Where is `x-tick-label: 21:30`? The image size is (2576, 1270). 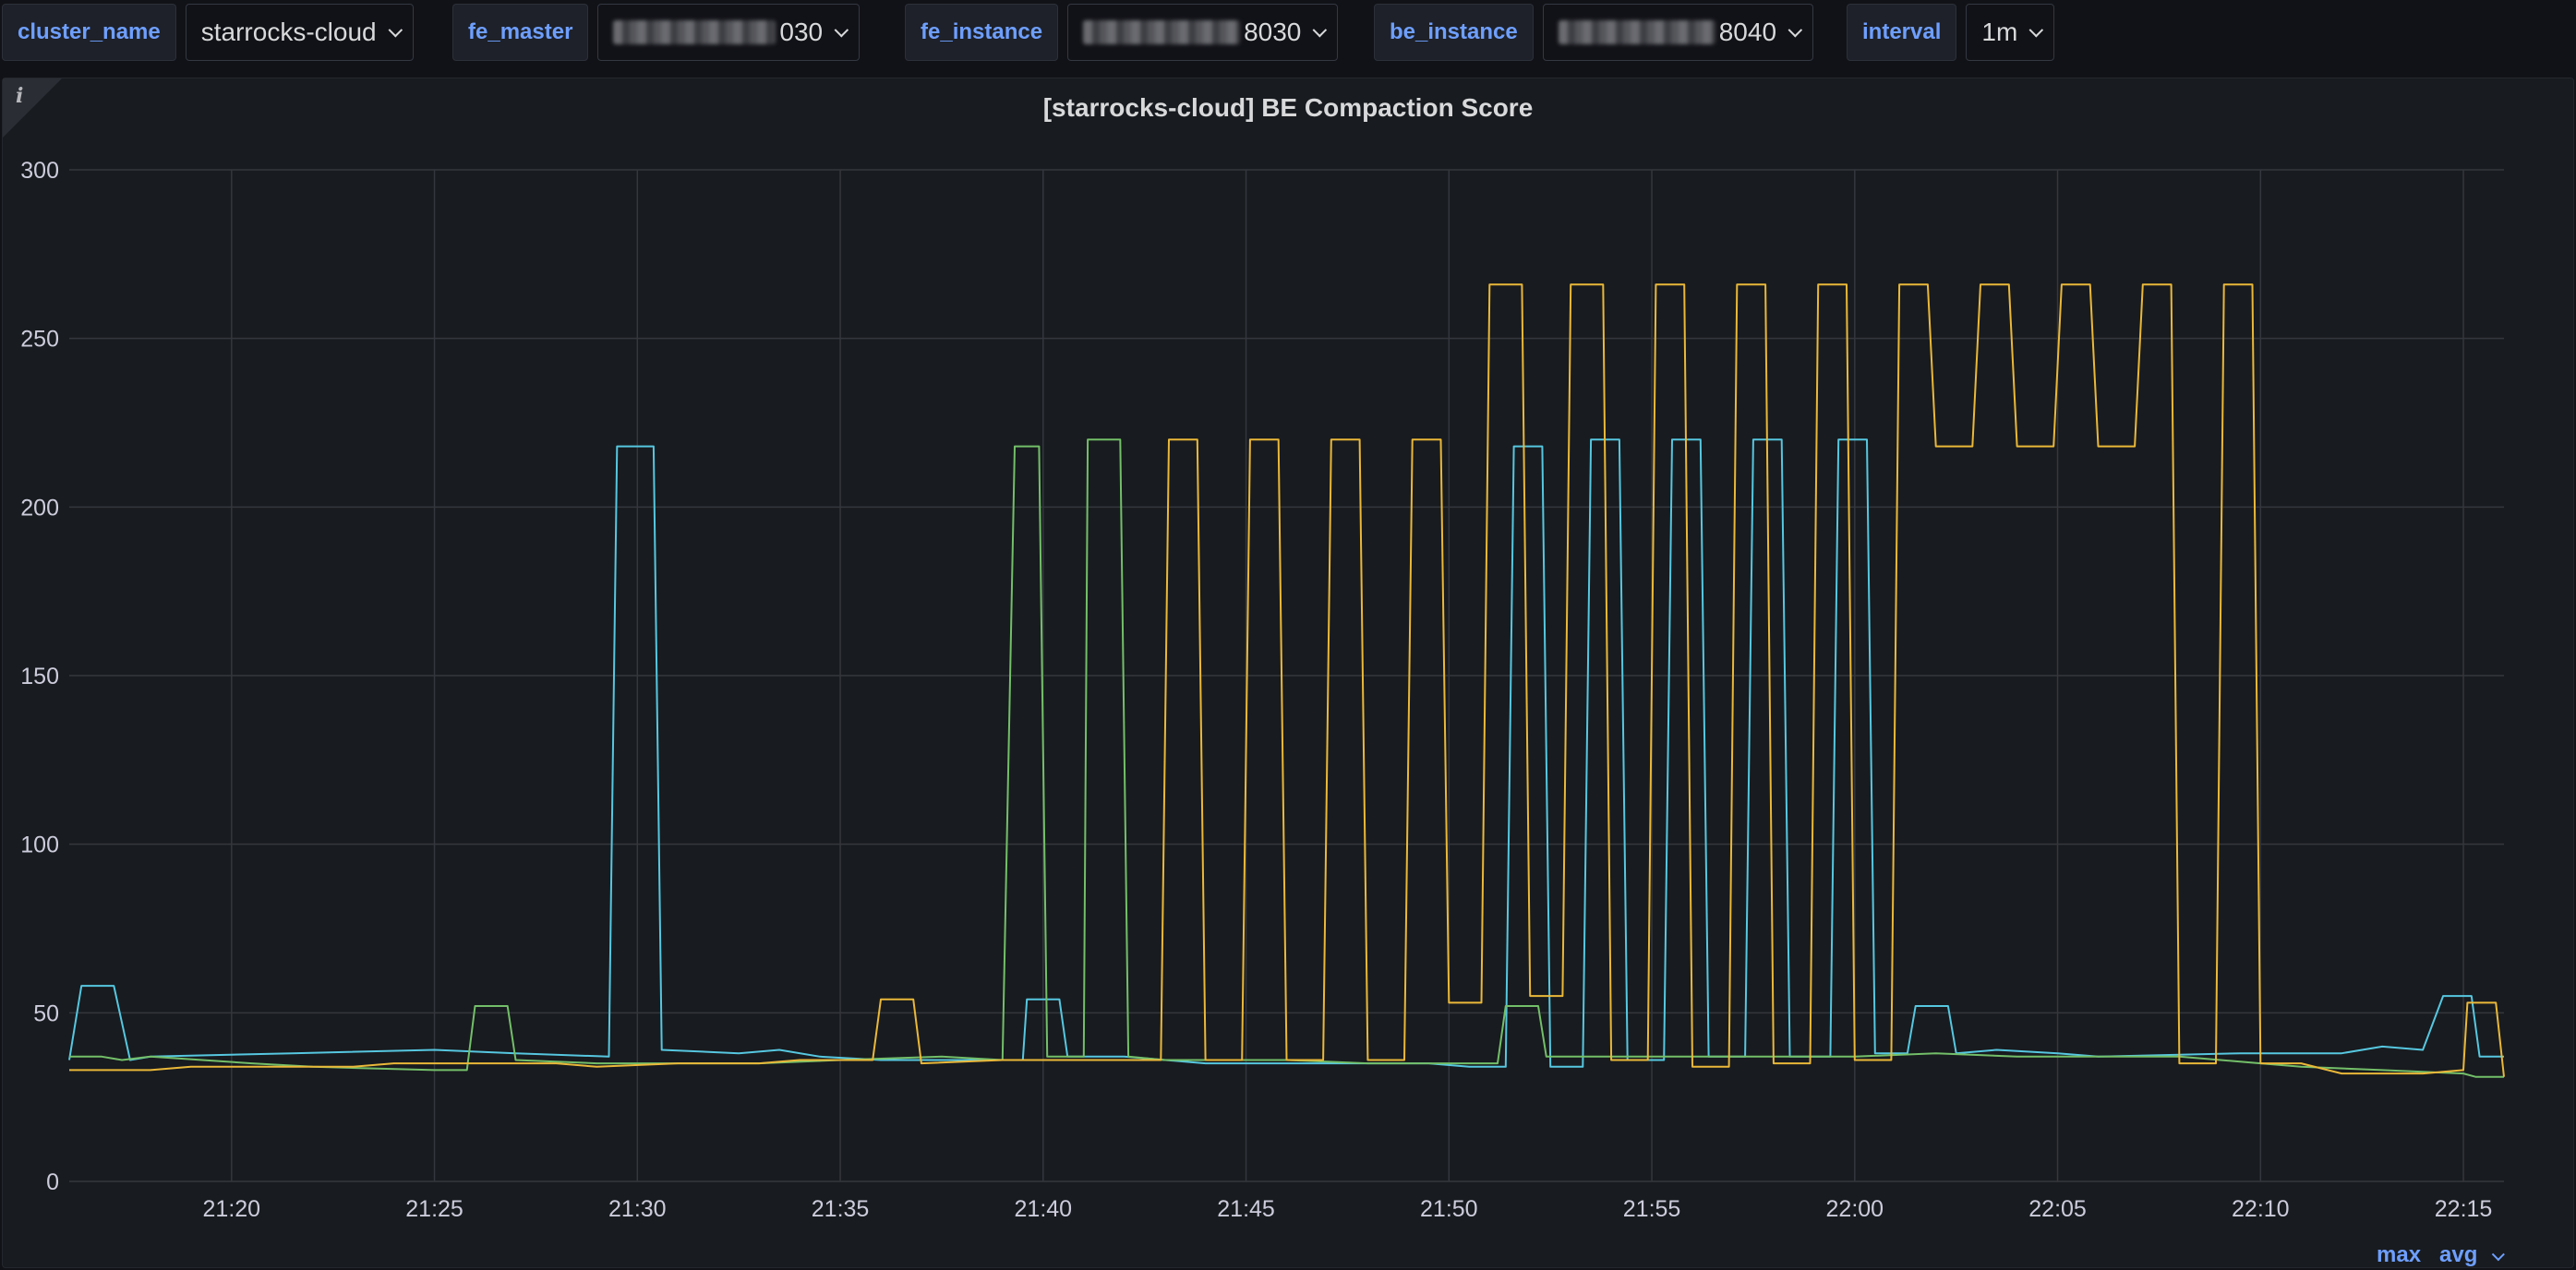 x-tick-label: 21:30 is located at coordinates (637, 1209).